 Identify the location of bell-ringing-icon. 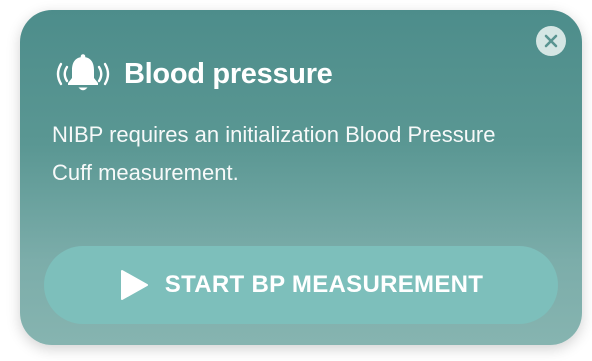
(83, 72).